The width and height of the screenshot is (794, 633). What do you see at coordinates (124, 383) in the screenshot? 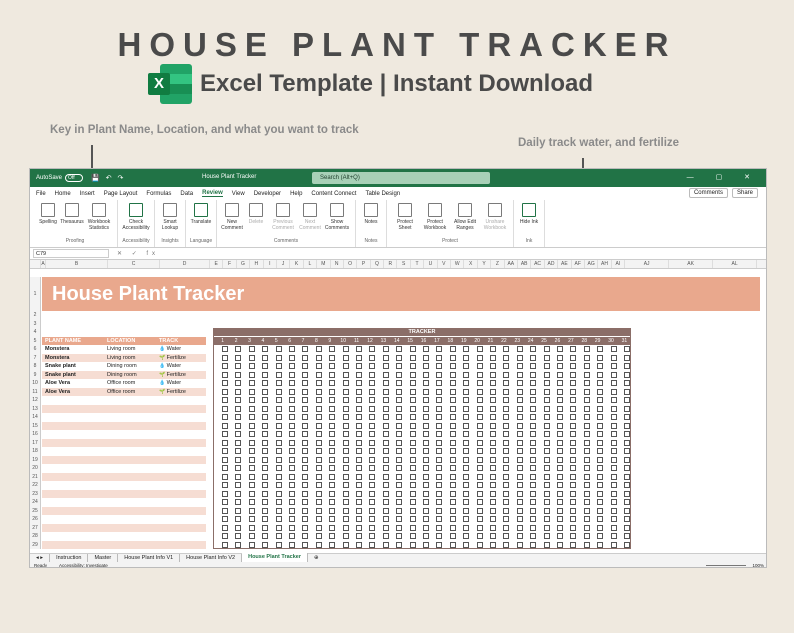
I see `table-row: Aloe Vera Office room 💧 Water` at bounding box center [124, 383].